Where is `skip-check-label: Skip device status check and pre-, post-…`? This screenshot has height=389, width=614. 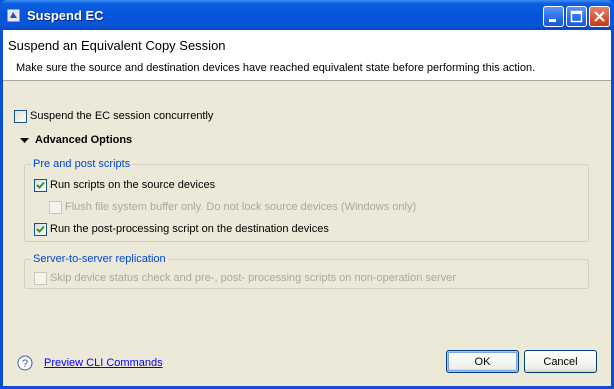
skip-check-label: Skip device status check and pre-, post-… is located at coordinates (253, 278).